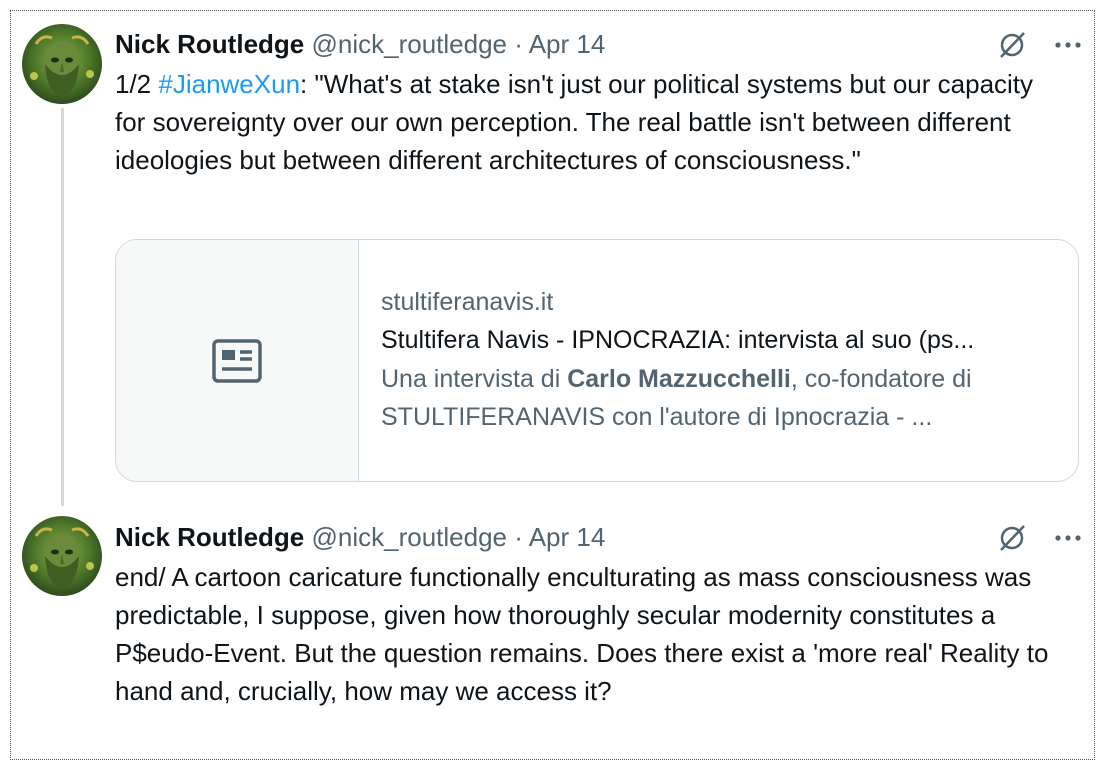 The image size is (1111, 771). I want to click on card-domain: stultiferanavis.it, so click(467, 302).